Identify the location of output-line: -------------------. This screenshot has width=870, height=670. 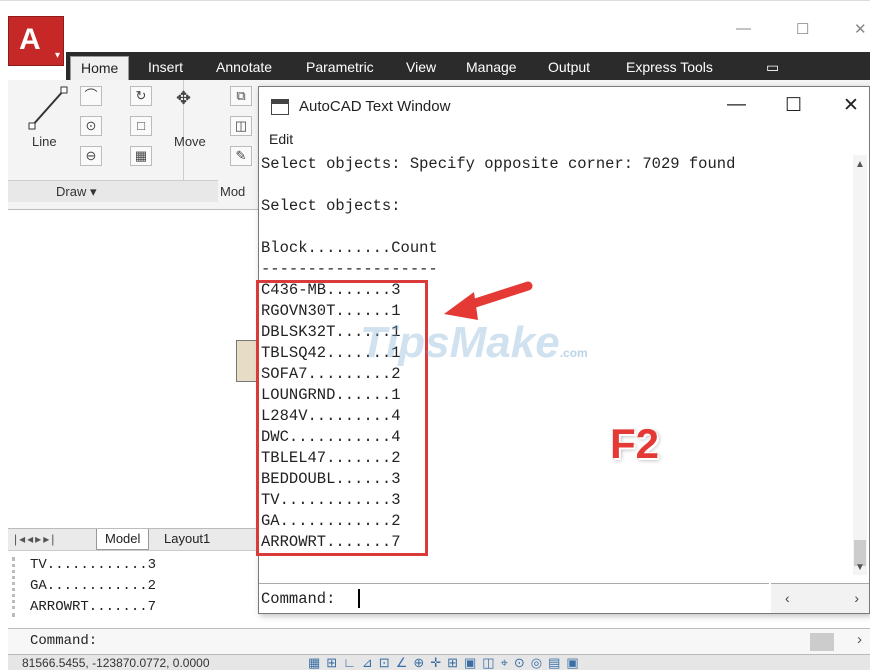
(349, 269).